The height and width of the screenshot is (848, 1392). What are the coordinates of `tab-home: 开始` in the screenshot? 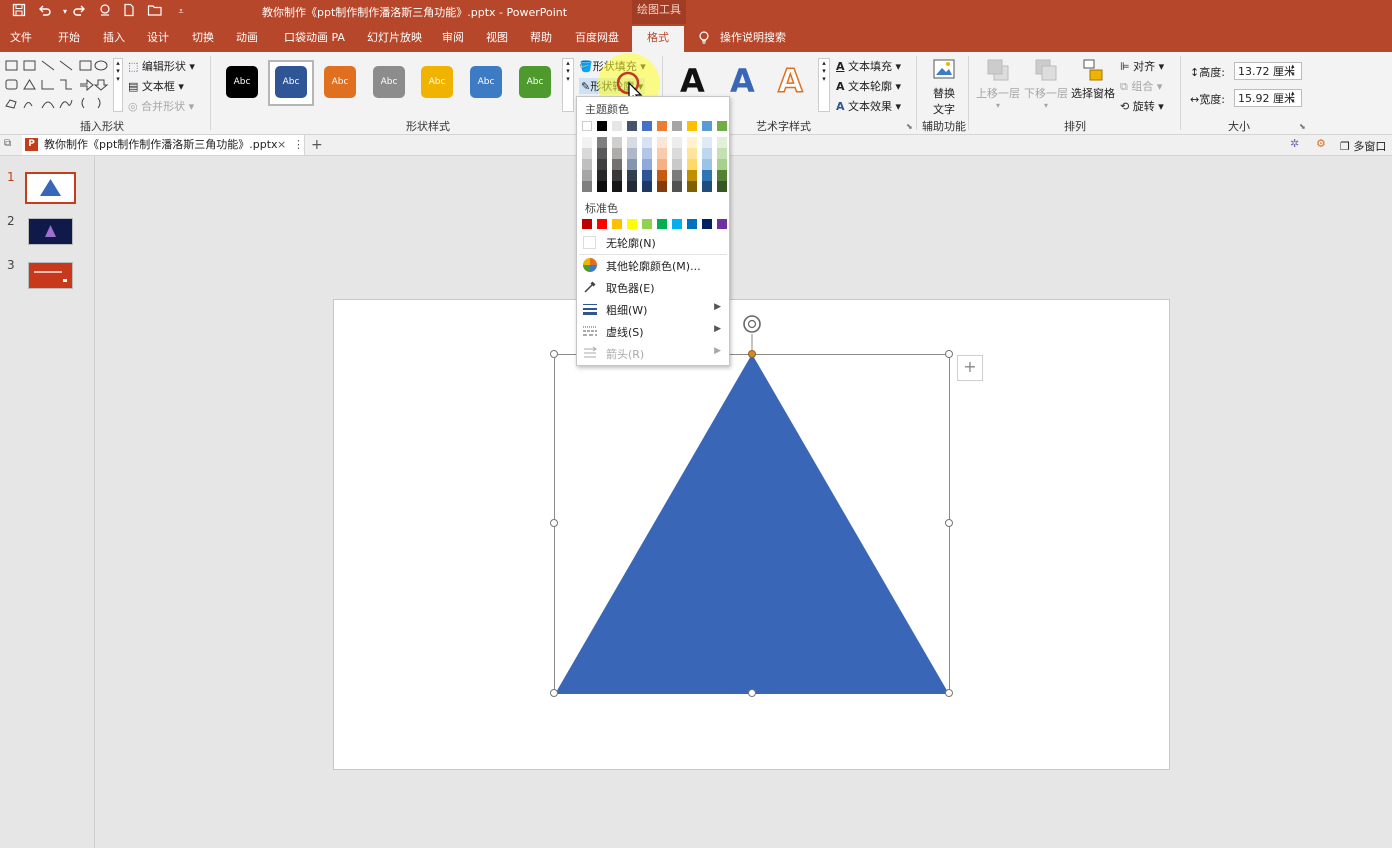 It's located at (69, 38).